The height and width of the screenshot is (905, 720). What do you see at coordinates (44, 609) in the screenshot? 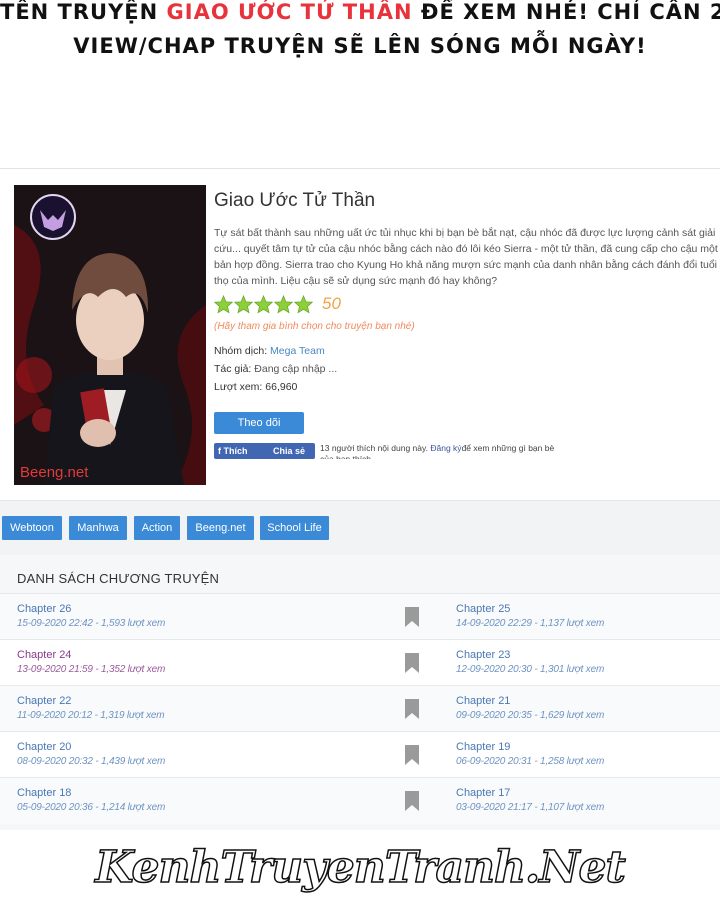
I see `chapter-link: Chapter 26` at bounding box center [44, 609].